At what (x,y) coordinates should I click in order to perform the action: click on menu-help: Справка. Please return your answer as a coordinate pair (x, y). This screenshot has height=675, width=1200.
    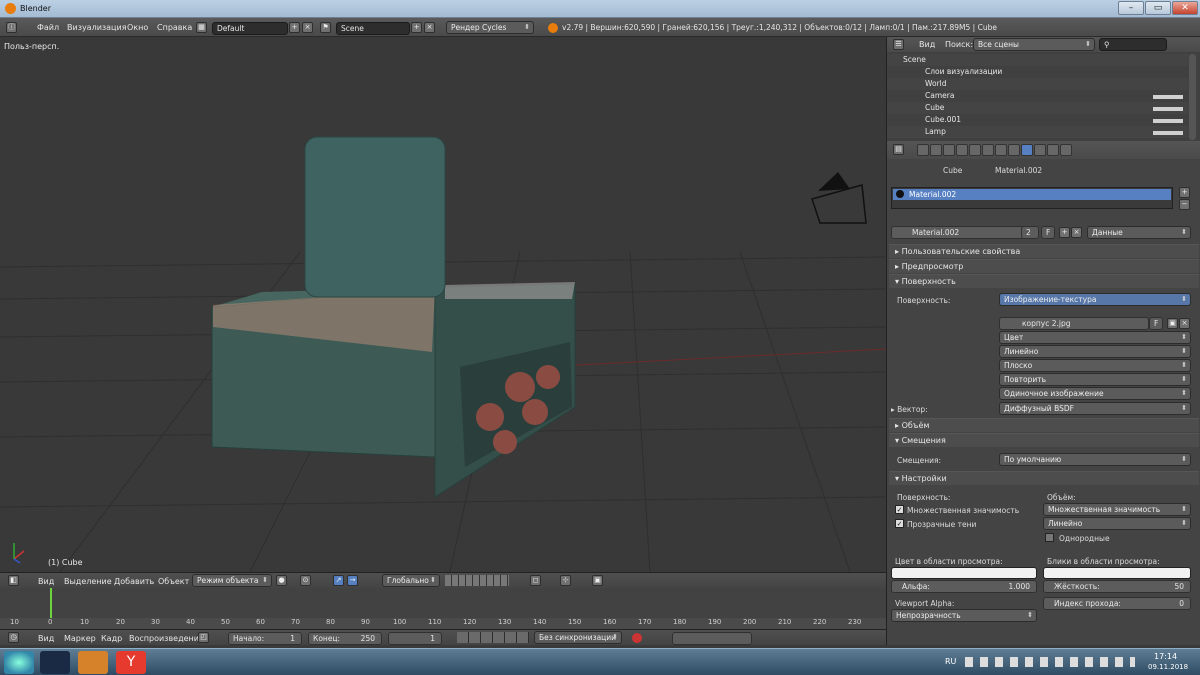
    Looking at the image, I should click on (174, 27).